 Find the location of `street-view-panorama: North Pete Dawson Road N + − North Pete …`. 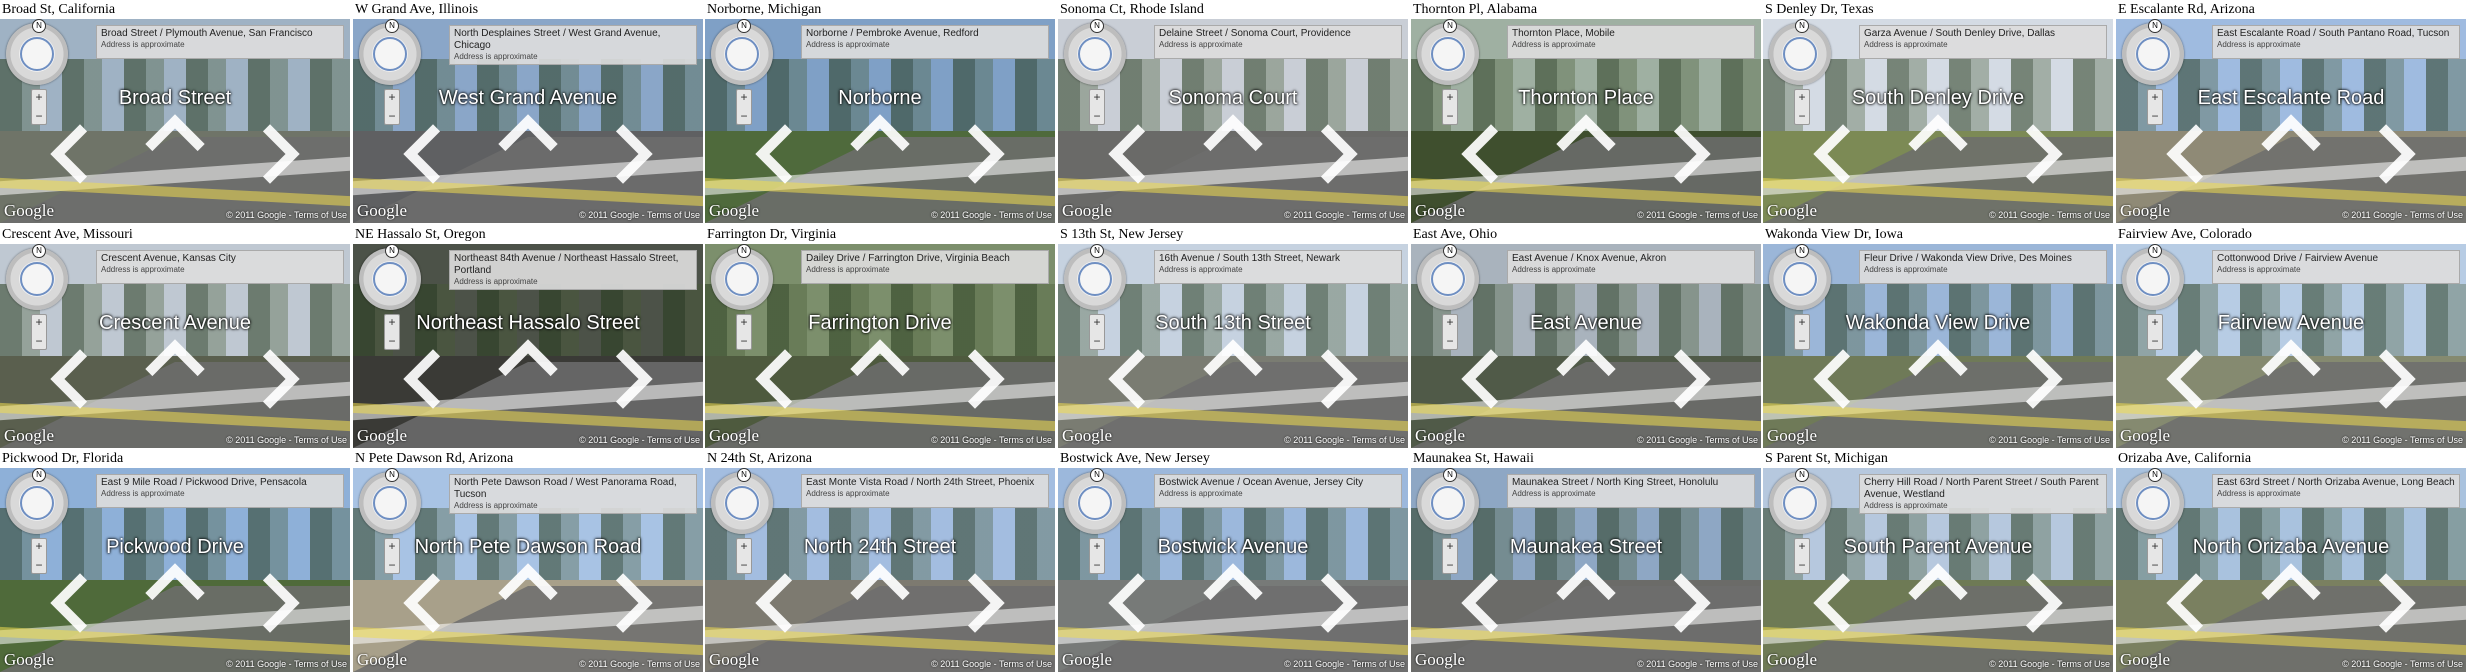

street-view-panorama: North Pete Dawson Road N + − North Pete … is located at coordinates (528, 570).